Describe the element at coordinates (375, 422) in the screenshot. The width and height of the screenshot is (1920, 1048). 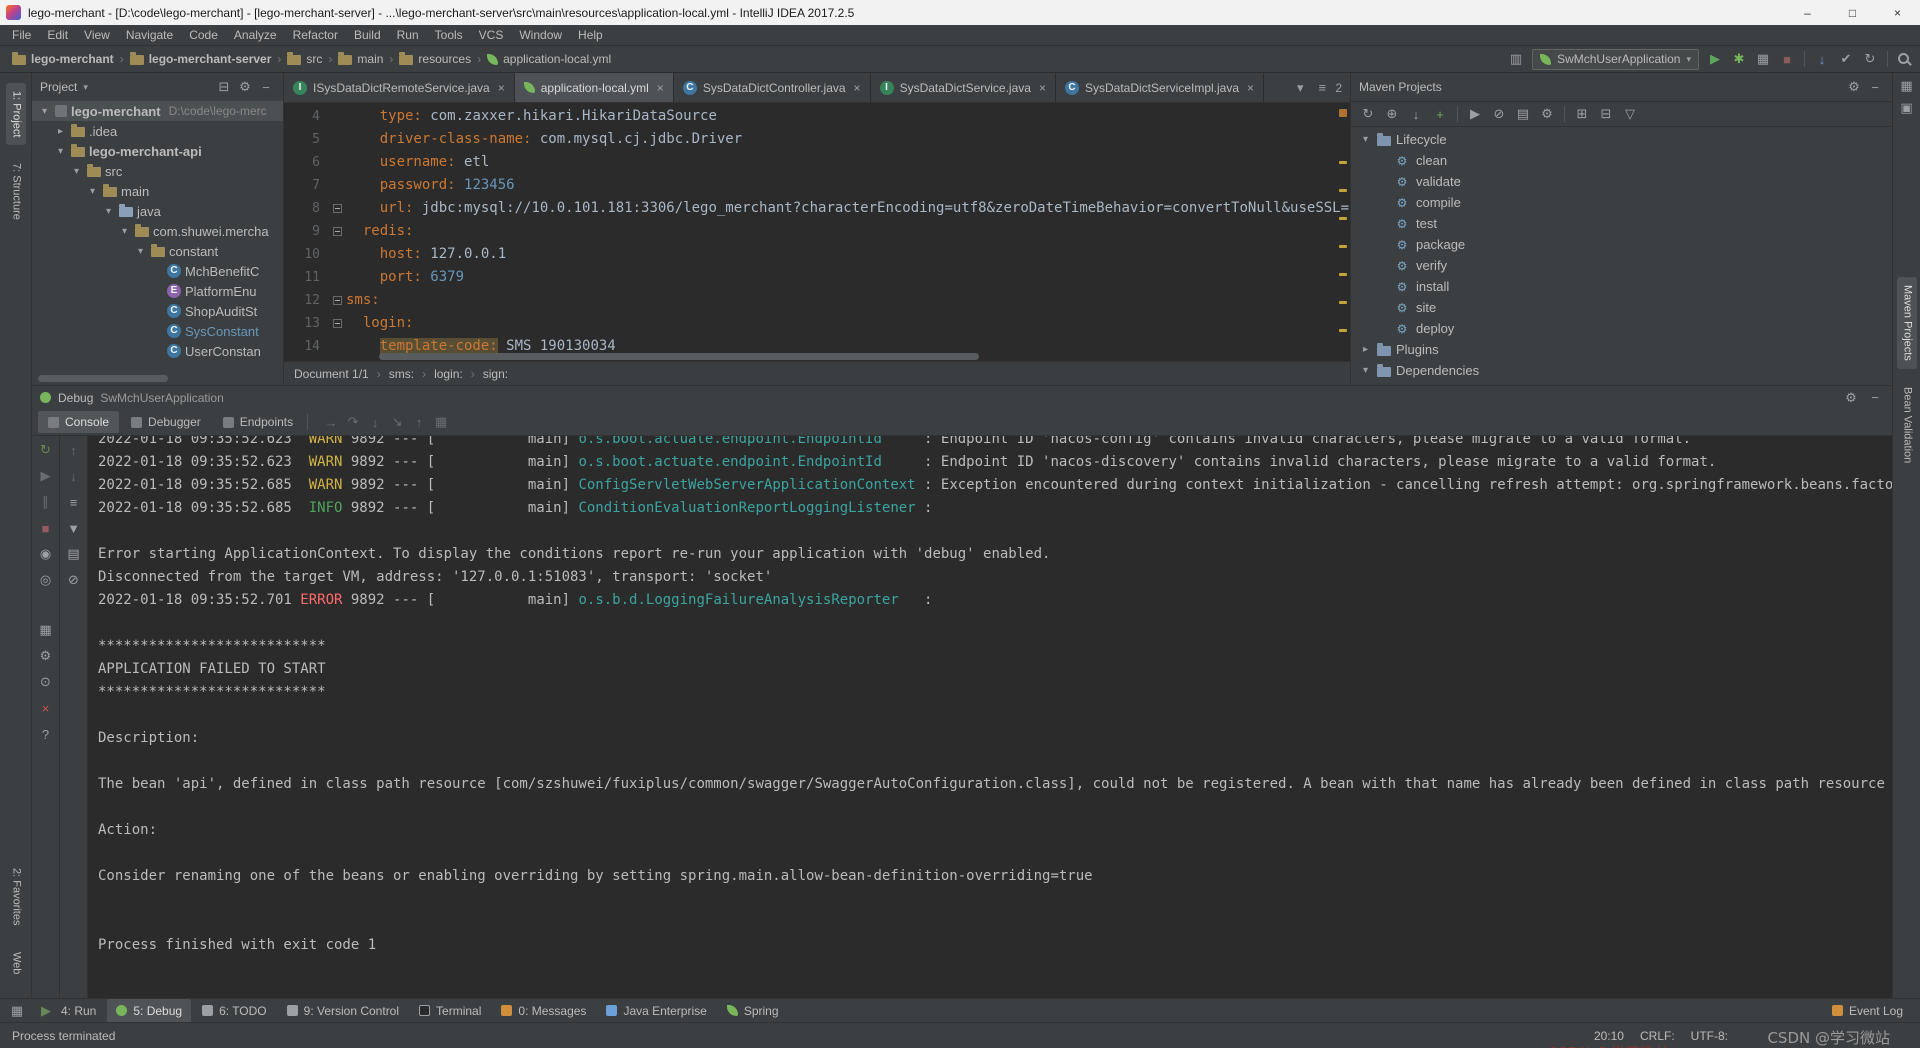
I see `step-into-icon: ↓` at that location.